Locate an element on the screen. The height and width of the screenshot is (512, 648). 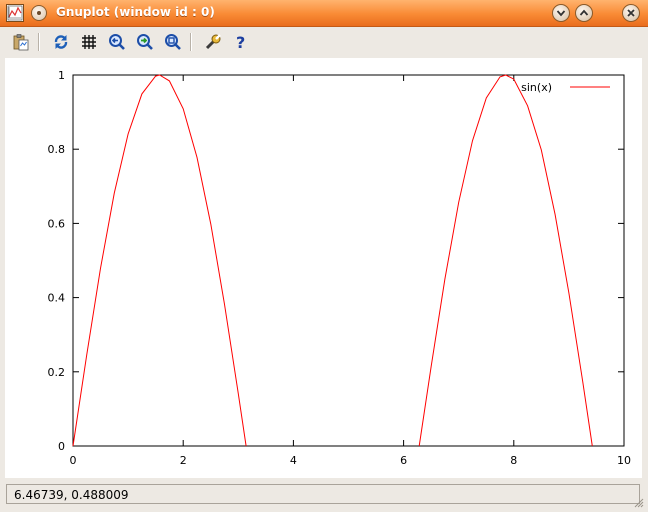
toolbar: ? is located at coordinates (324, 42).